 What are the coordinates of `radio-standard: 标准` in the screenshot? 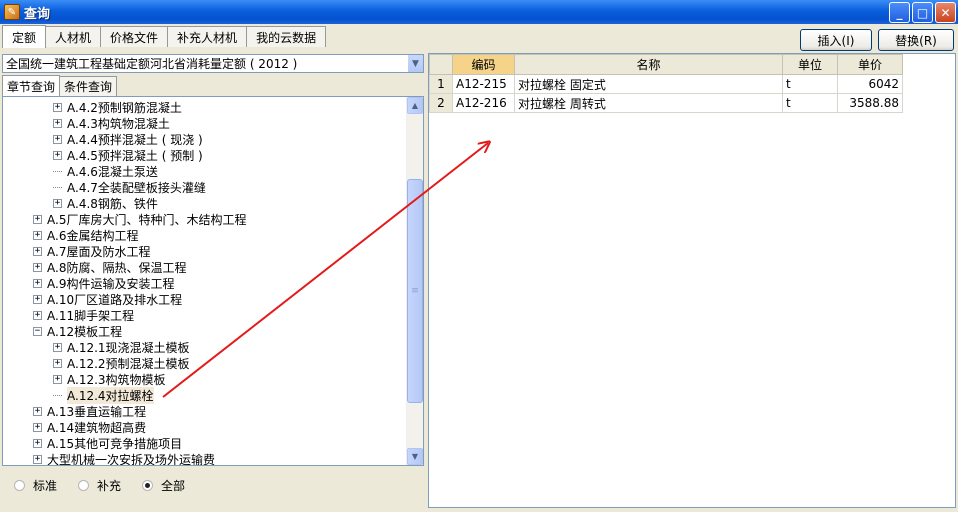 It's located at (35, 485).